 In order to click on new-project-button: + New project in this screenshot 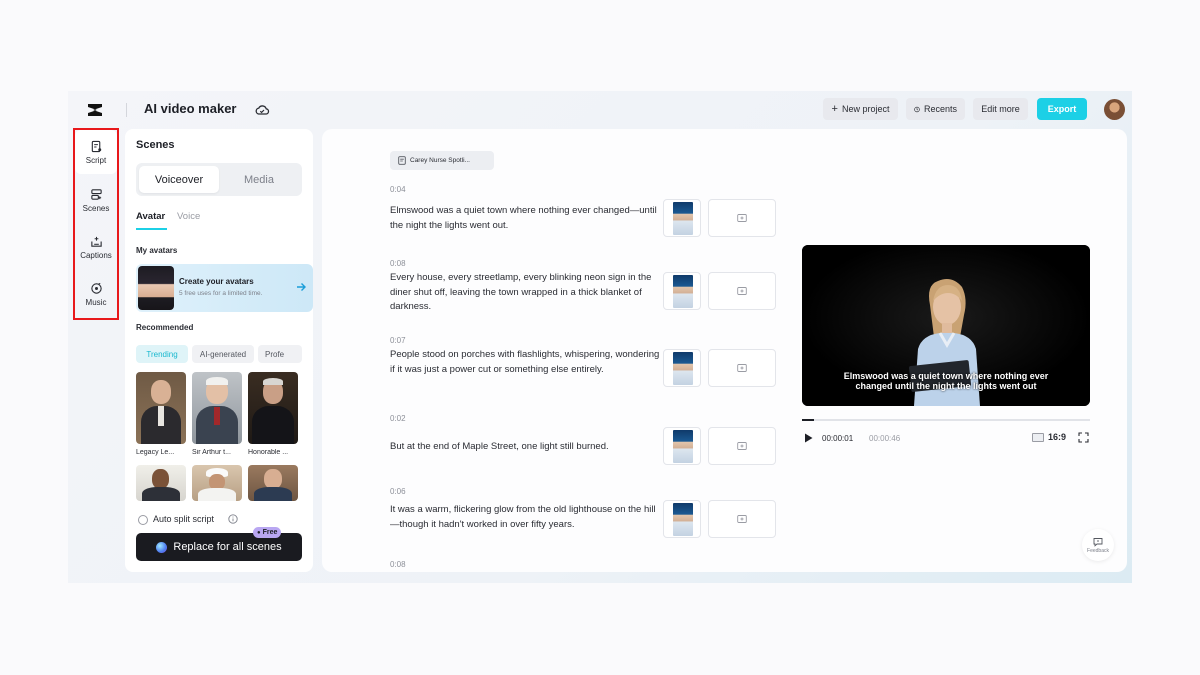, I will do `click(860, 109)`.